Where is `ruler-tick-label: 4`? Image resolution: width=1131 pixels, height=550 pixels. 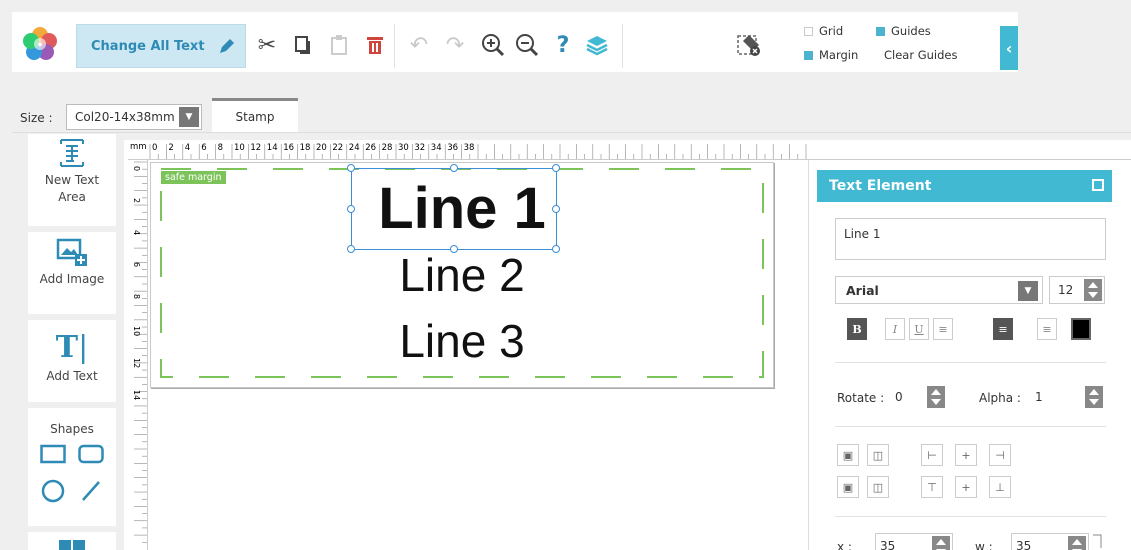 ruler-tick-label: 4 is located at coordinates (136, 232).